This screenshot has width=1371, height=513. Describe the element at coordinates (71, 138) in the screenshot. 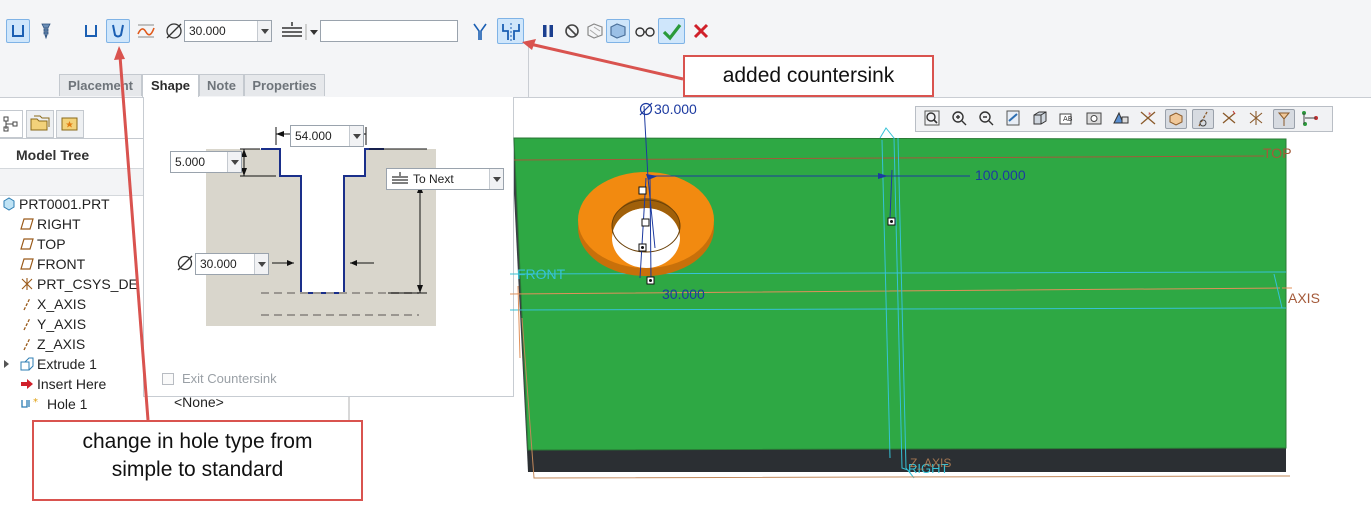

I see `divider` at that location.